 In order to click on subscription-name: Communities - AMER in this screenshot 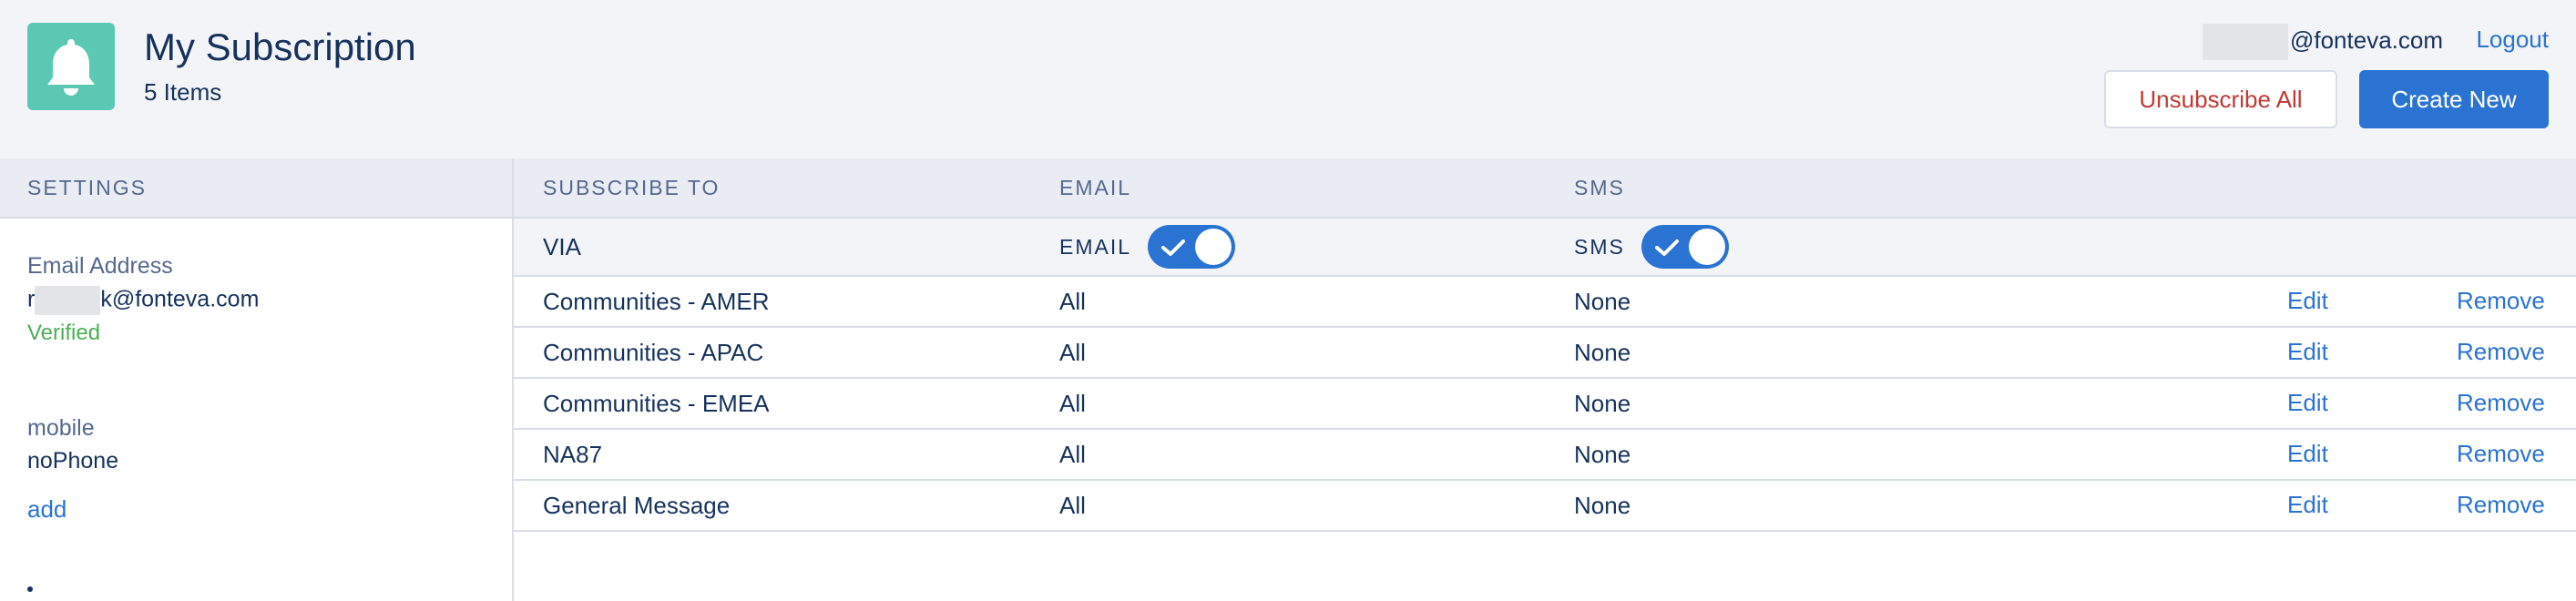, I will do `click(656, 301)`.